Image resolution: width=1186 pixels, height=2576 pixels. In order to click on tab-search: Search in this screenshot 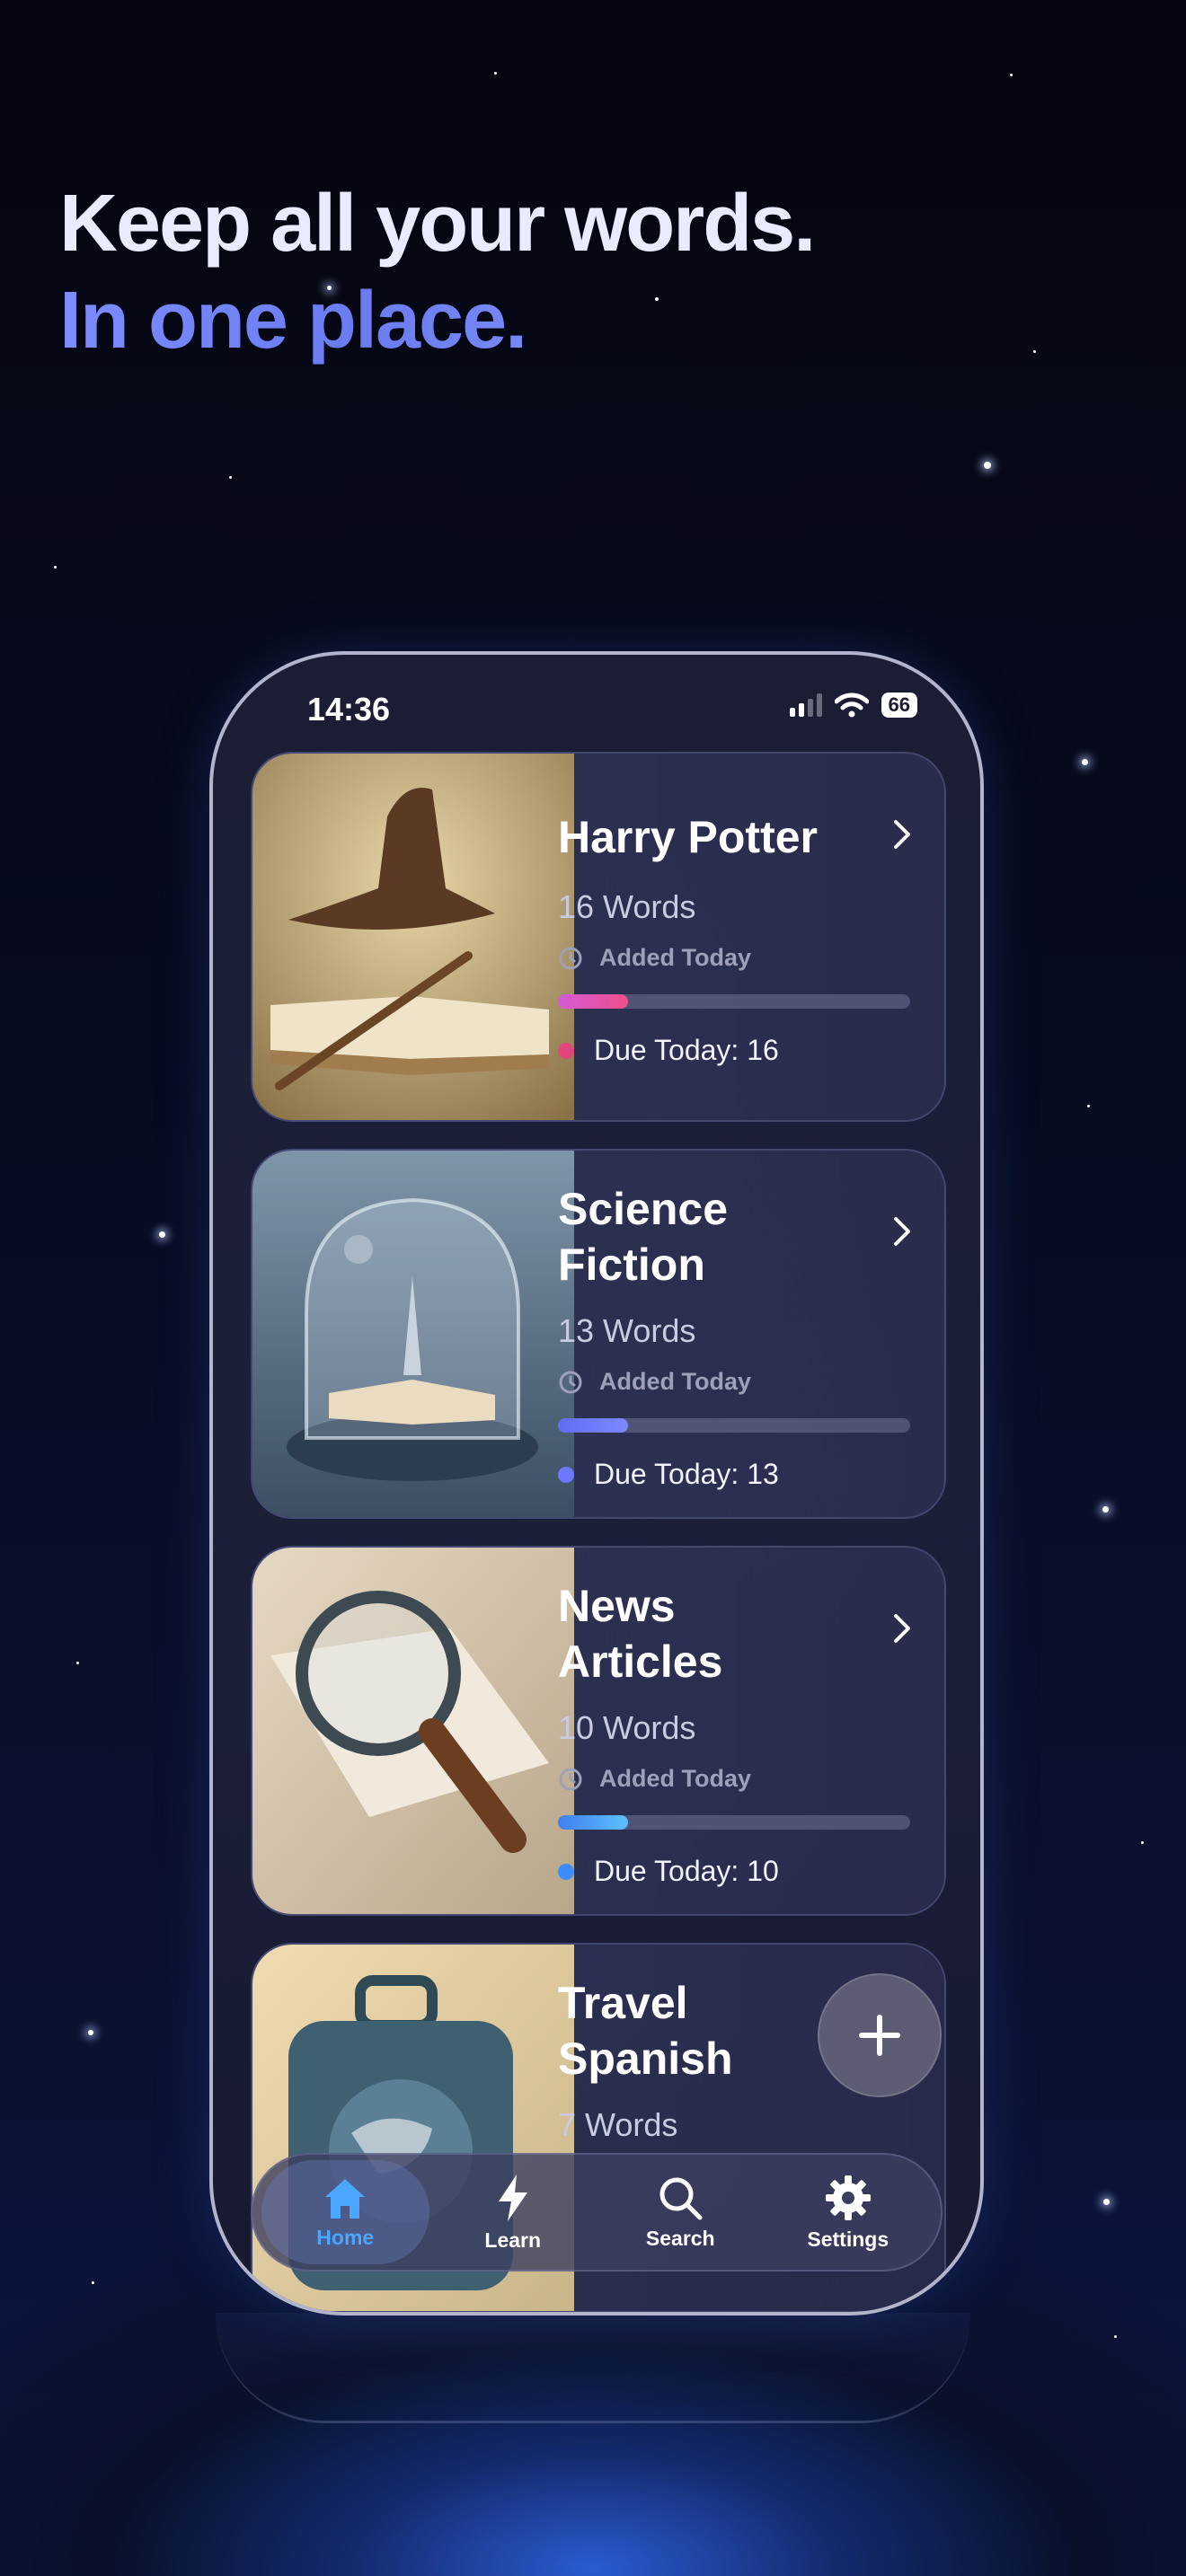, I will do `click(681, 2212)`.